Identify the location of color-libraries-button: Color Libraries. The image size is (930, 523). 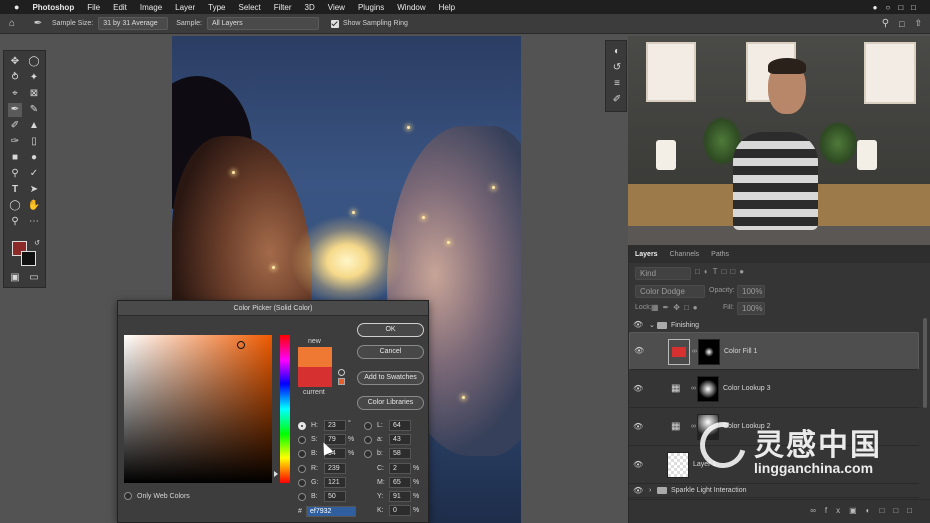
(390, 403).